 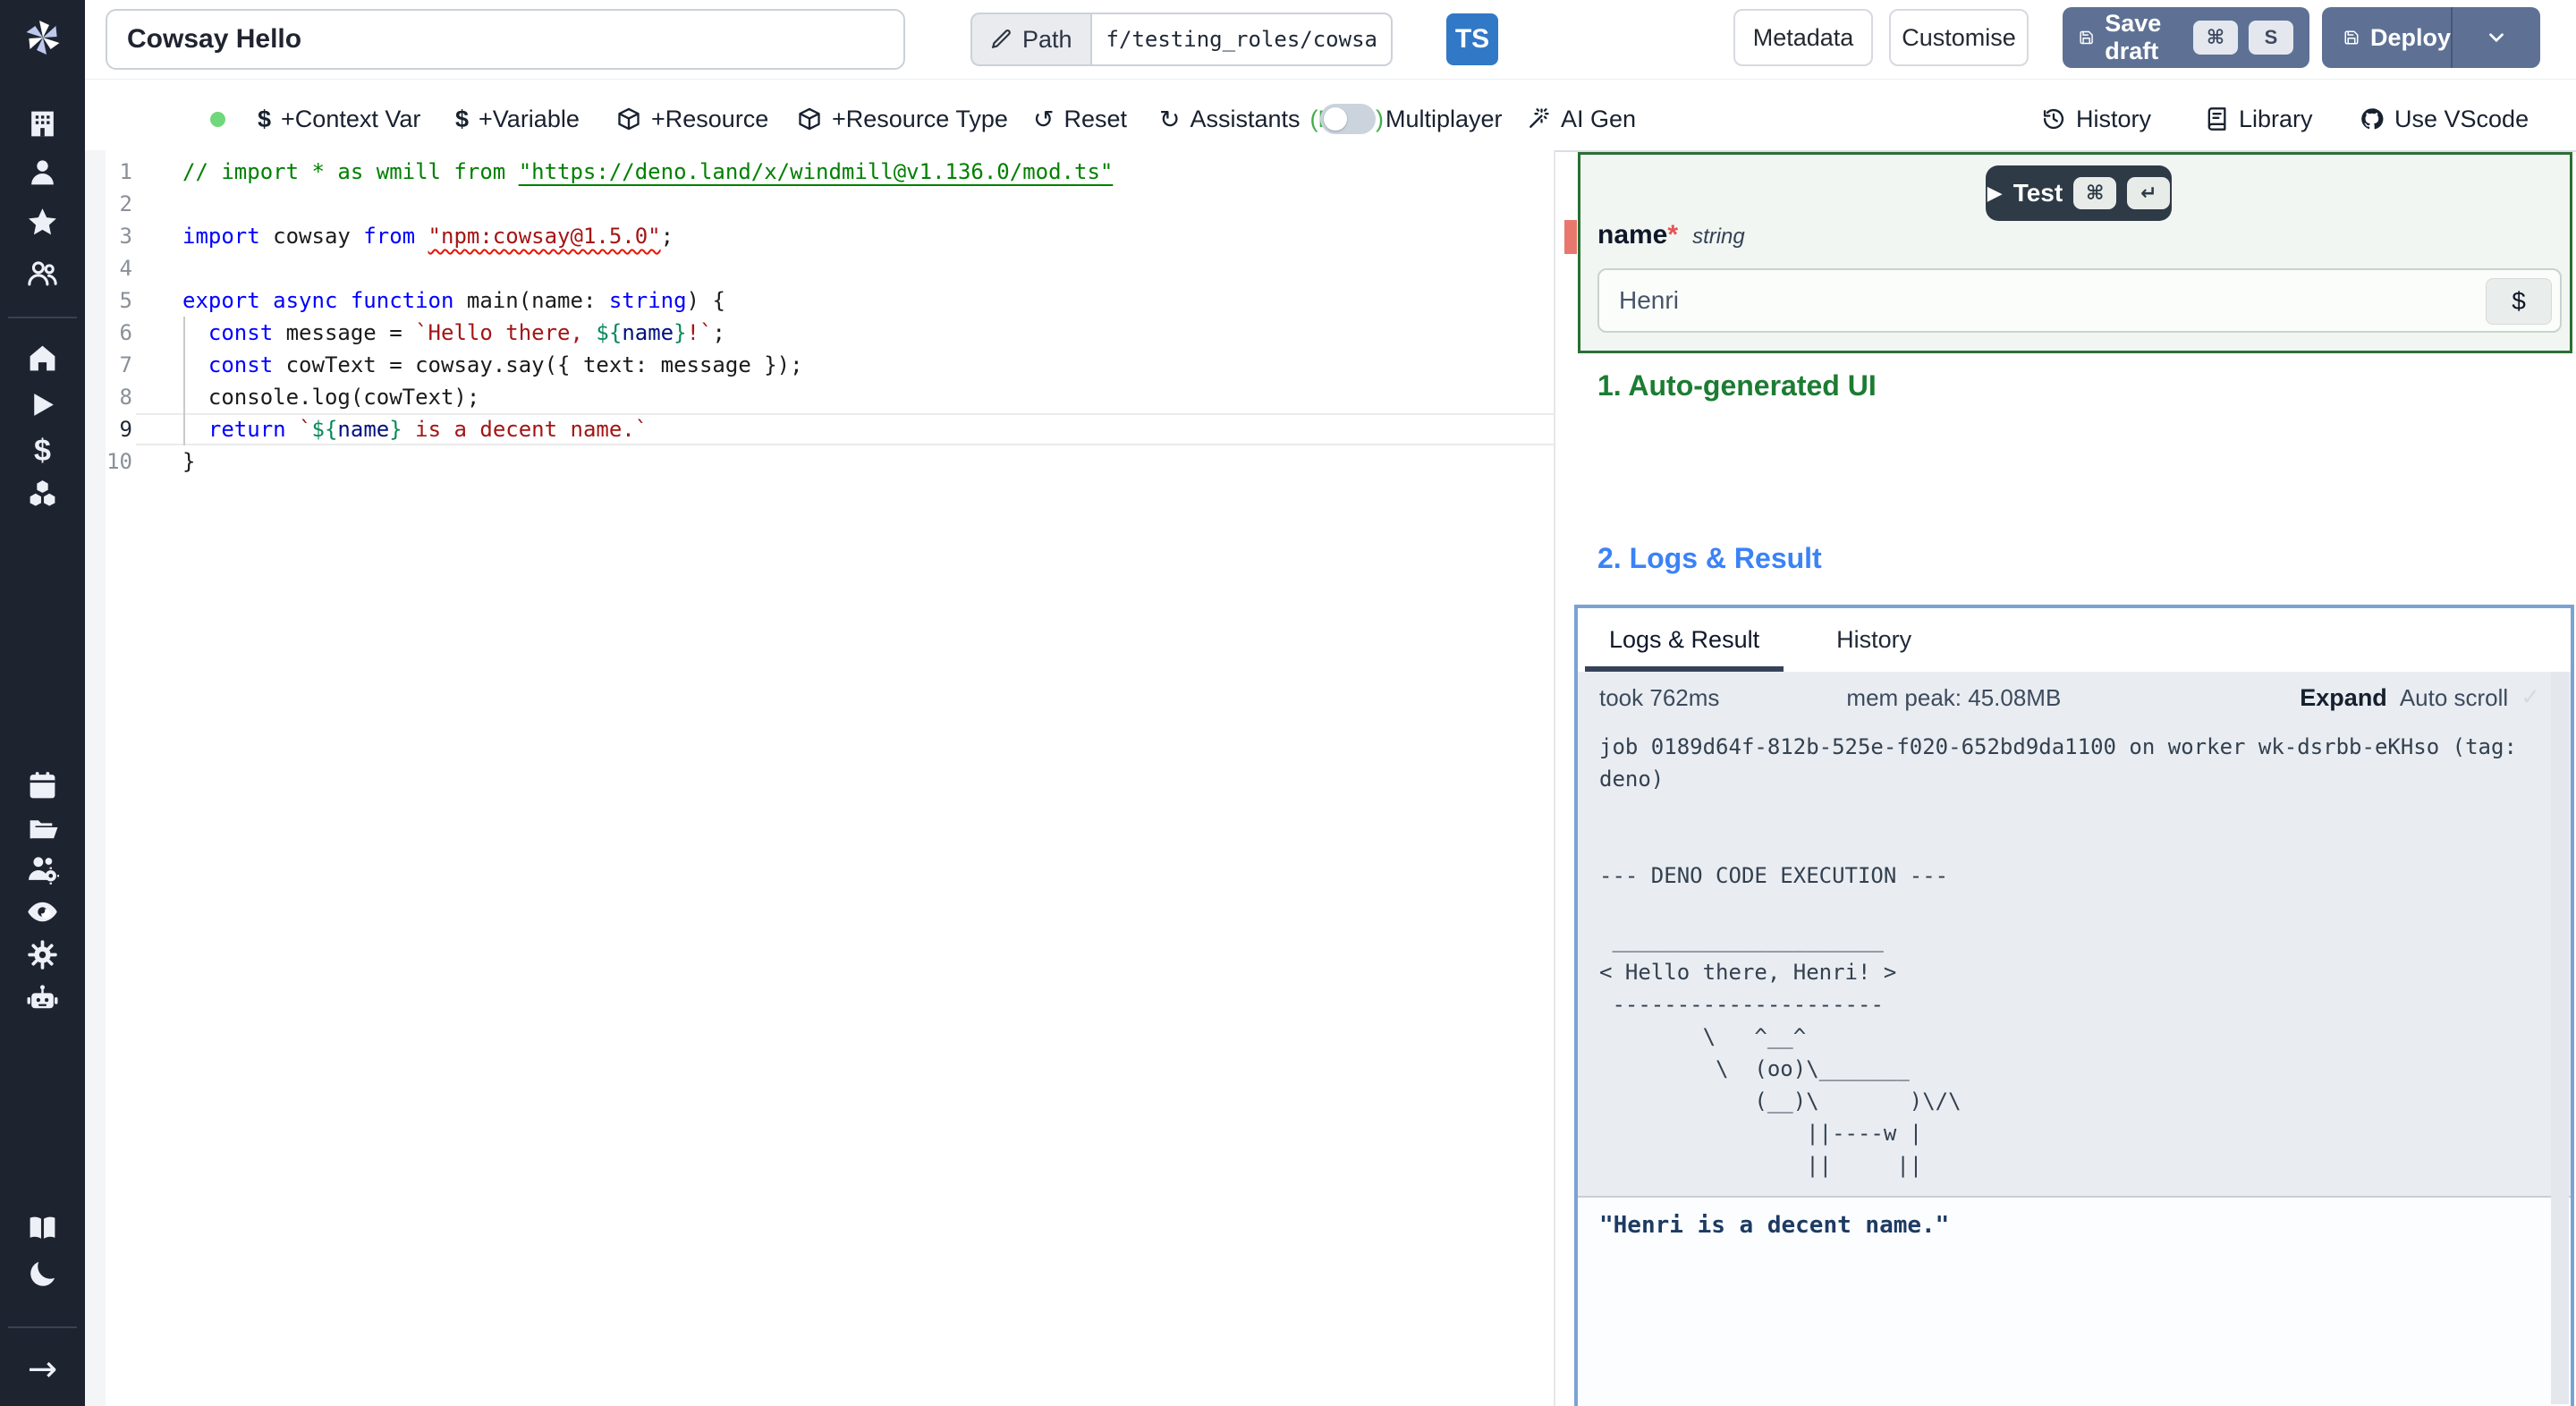 What do you see at coordinates (1444, 119) in the screenshot?
I see `multiplayer-label: Multiplayer` at bounding box center [1444, 119].